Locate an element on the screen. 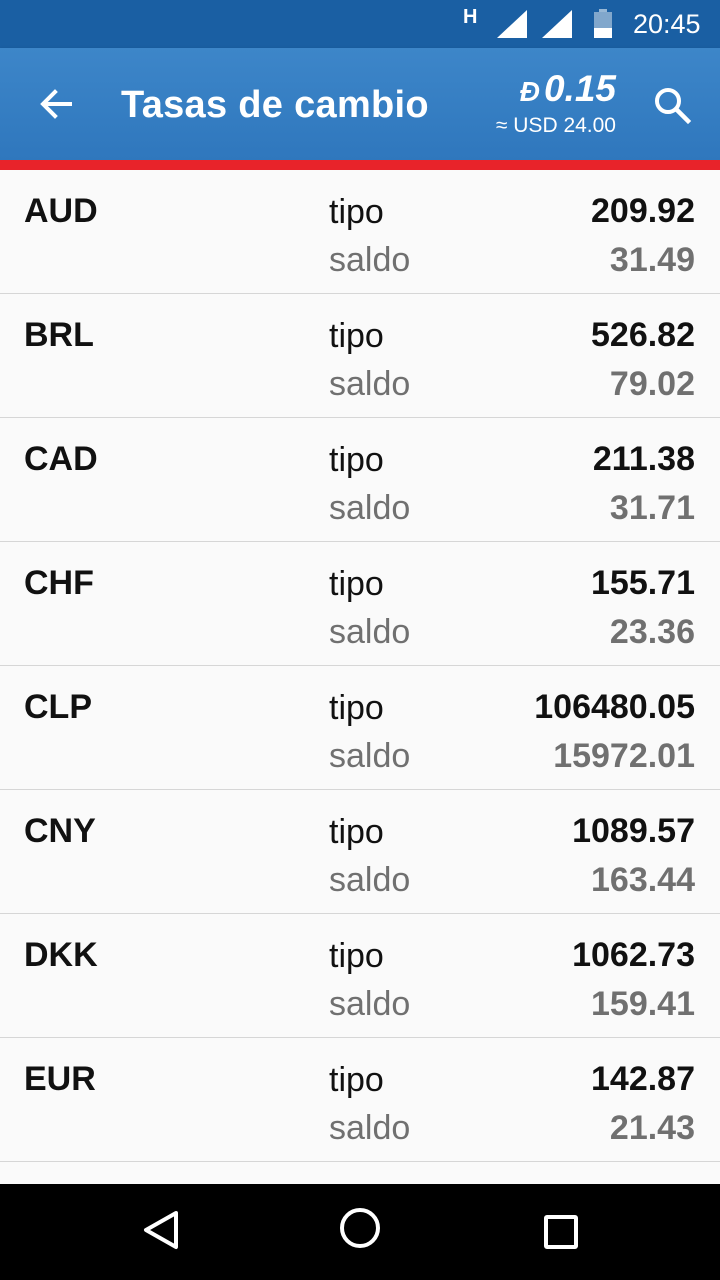 This screenshot has height=1280, width=720. balance-value: 0.15 is located at coordinates (579, 88).